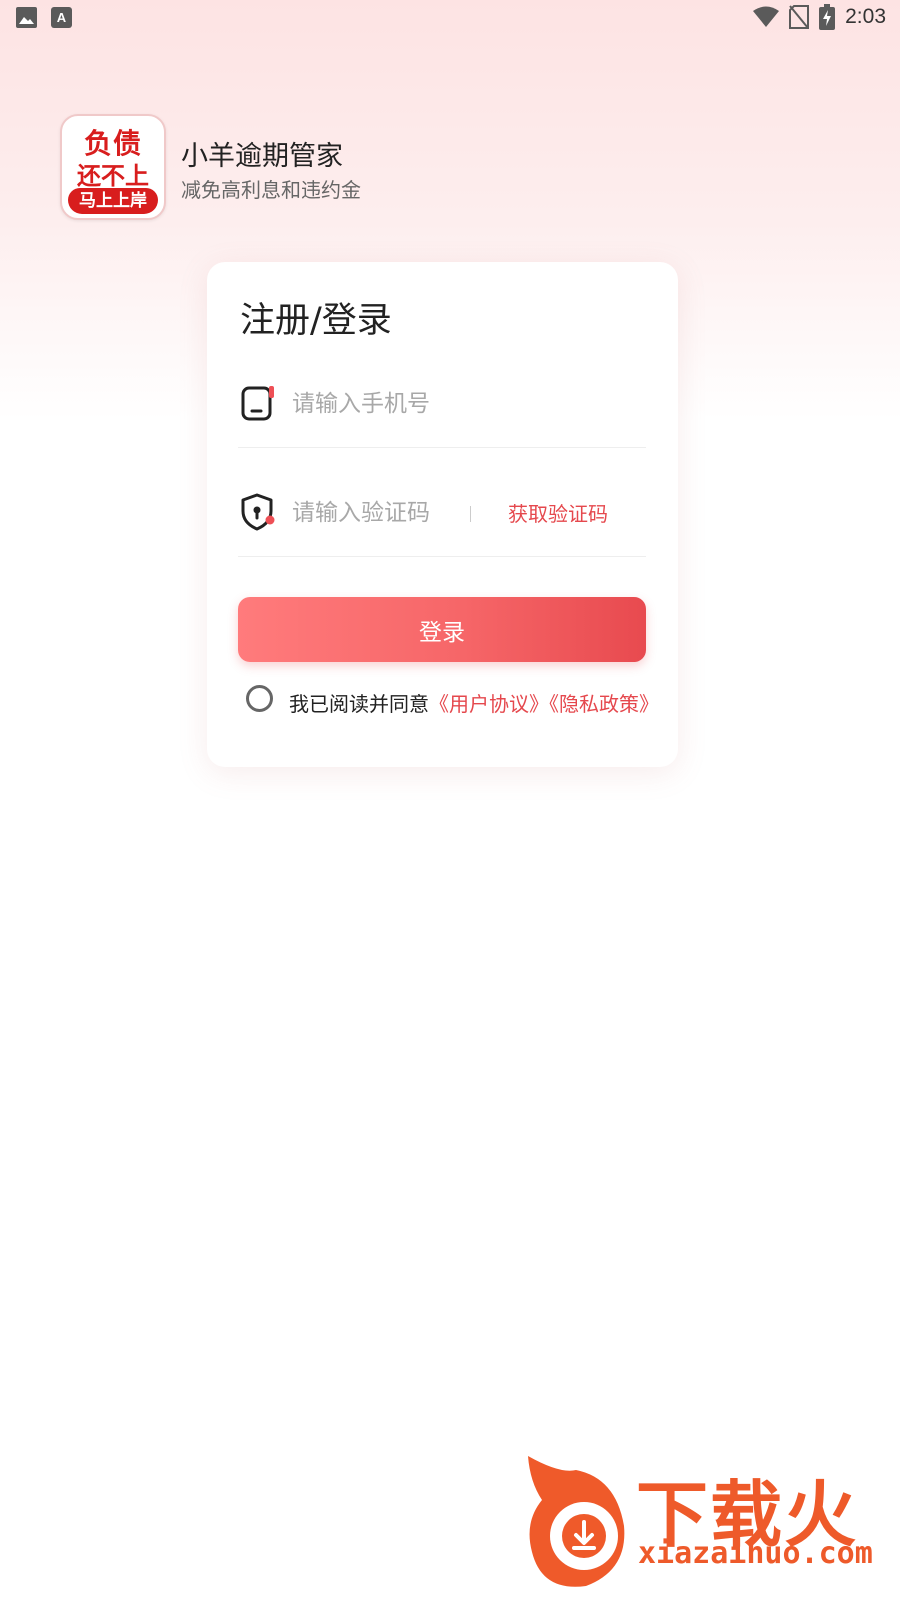  I want to click on code-field: 获取验证码, so click(442, 514).